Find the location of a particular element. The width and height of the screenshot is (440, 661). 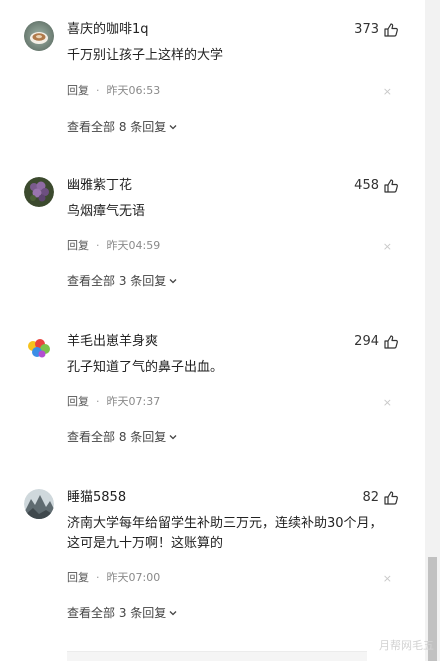

colorful-balloons-avatar-icon is located at coordinates (39, 348).